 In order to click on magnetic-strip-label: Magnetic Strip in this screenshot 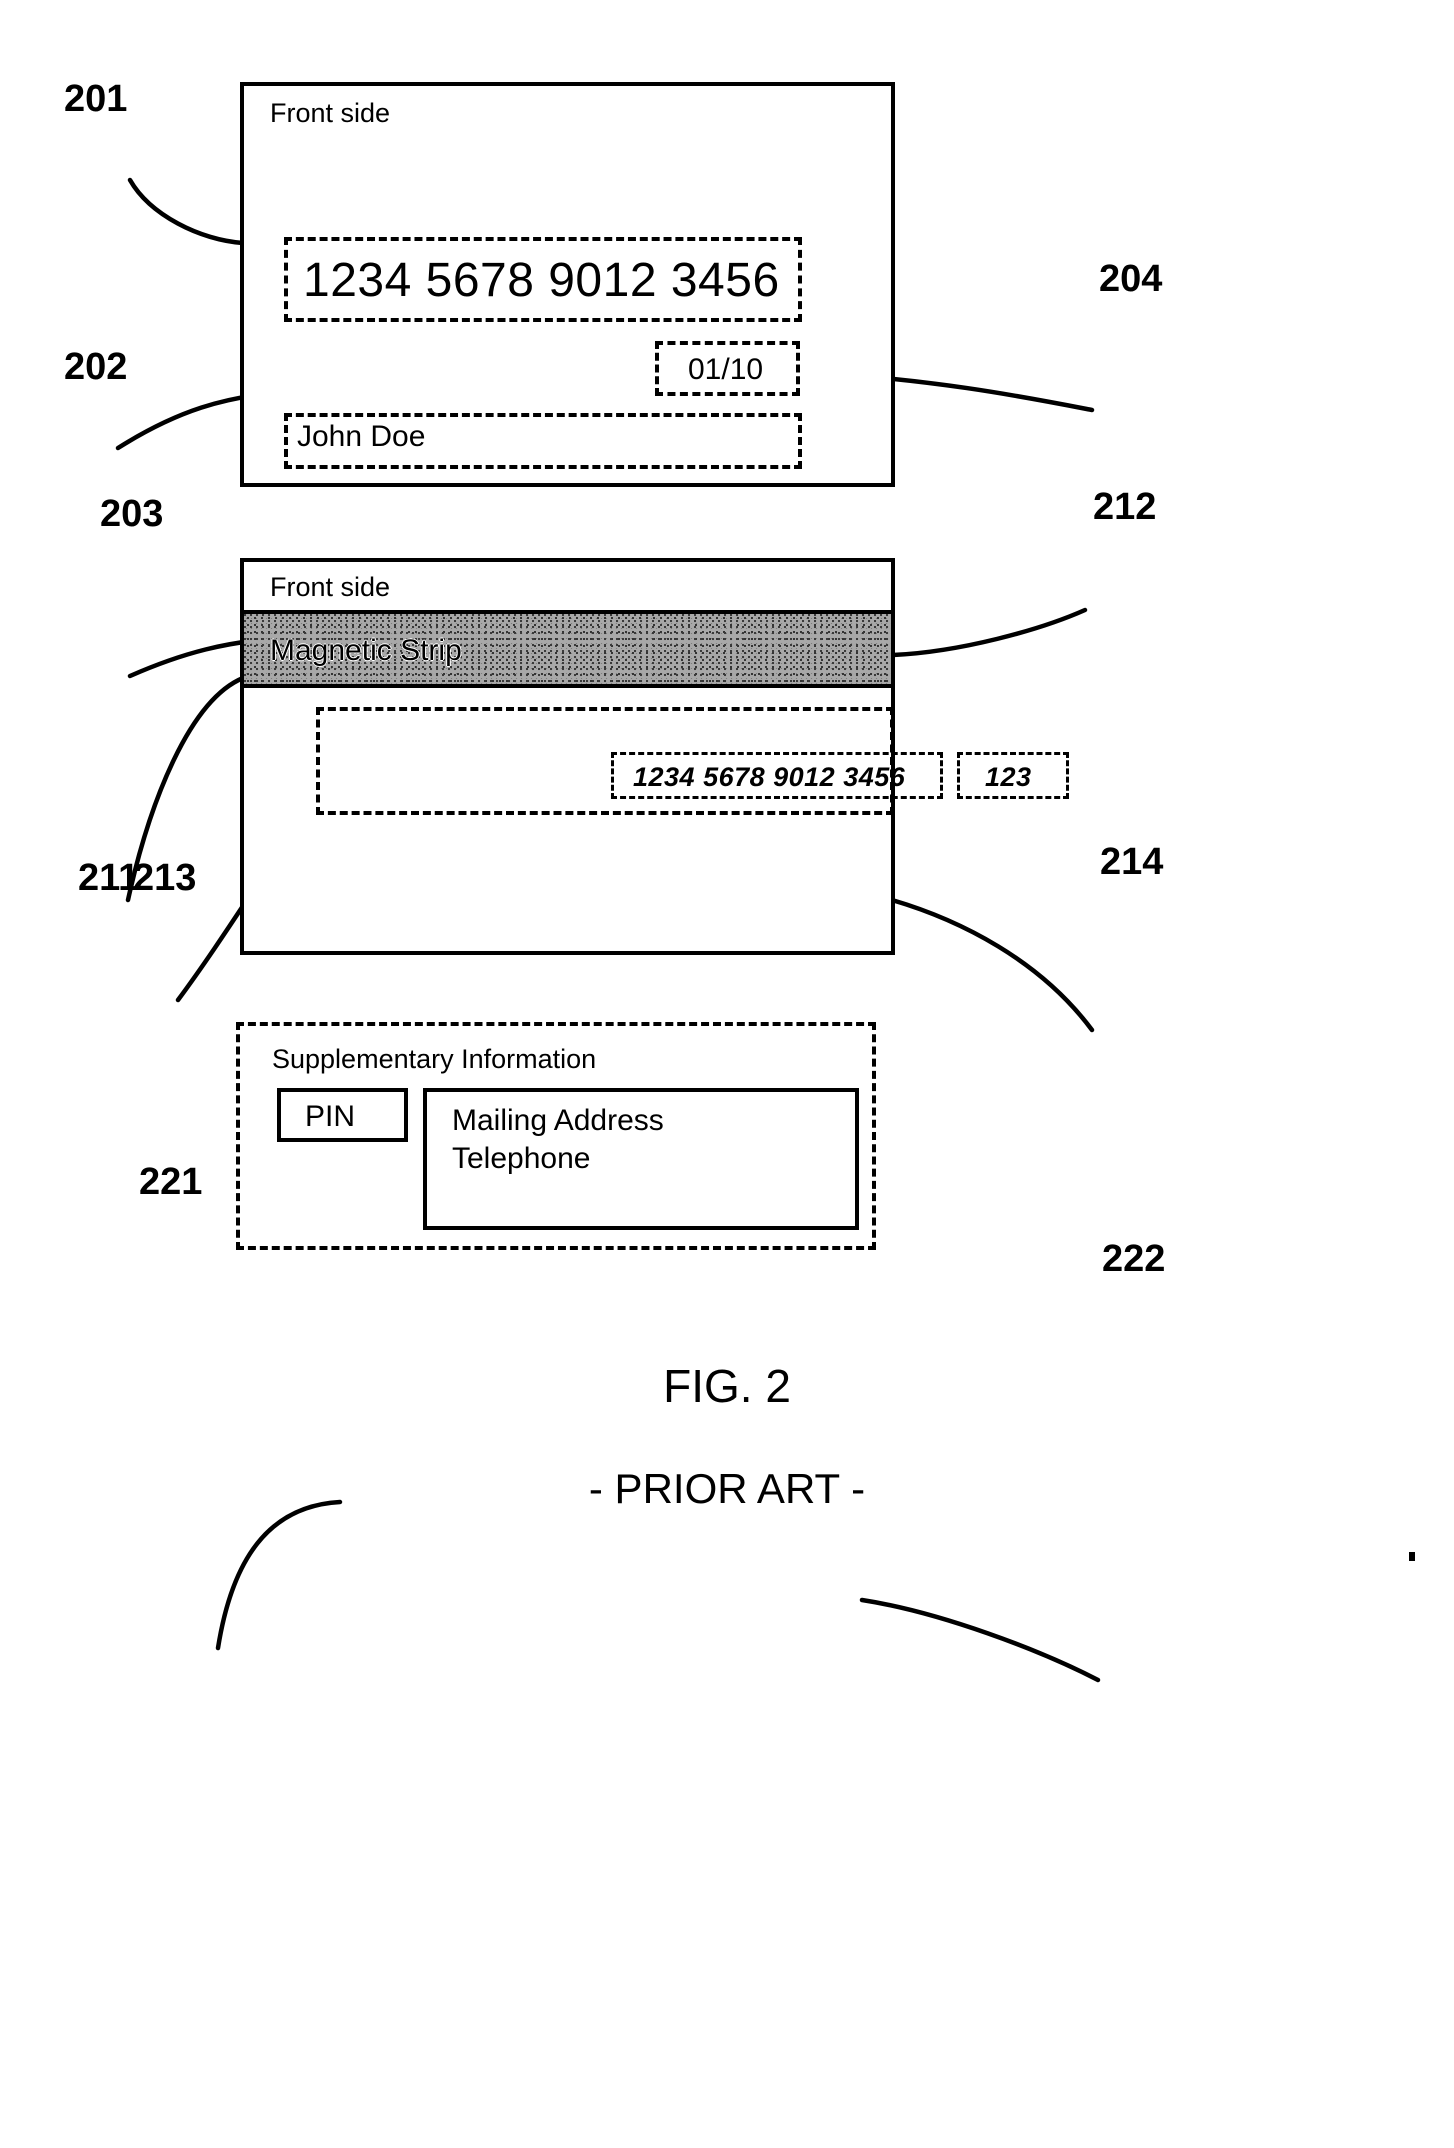, I will do `click(366, 650)`.